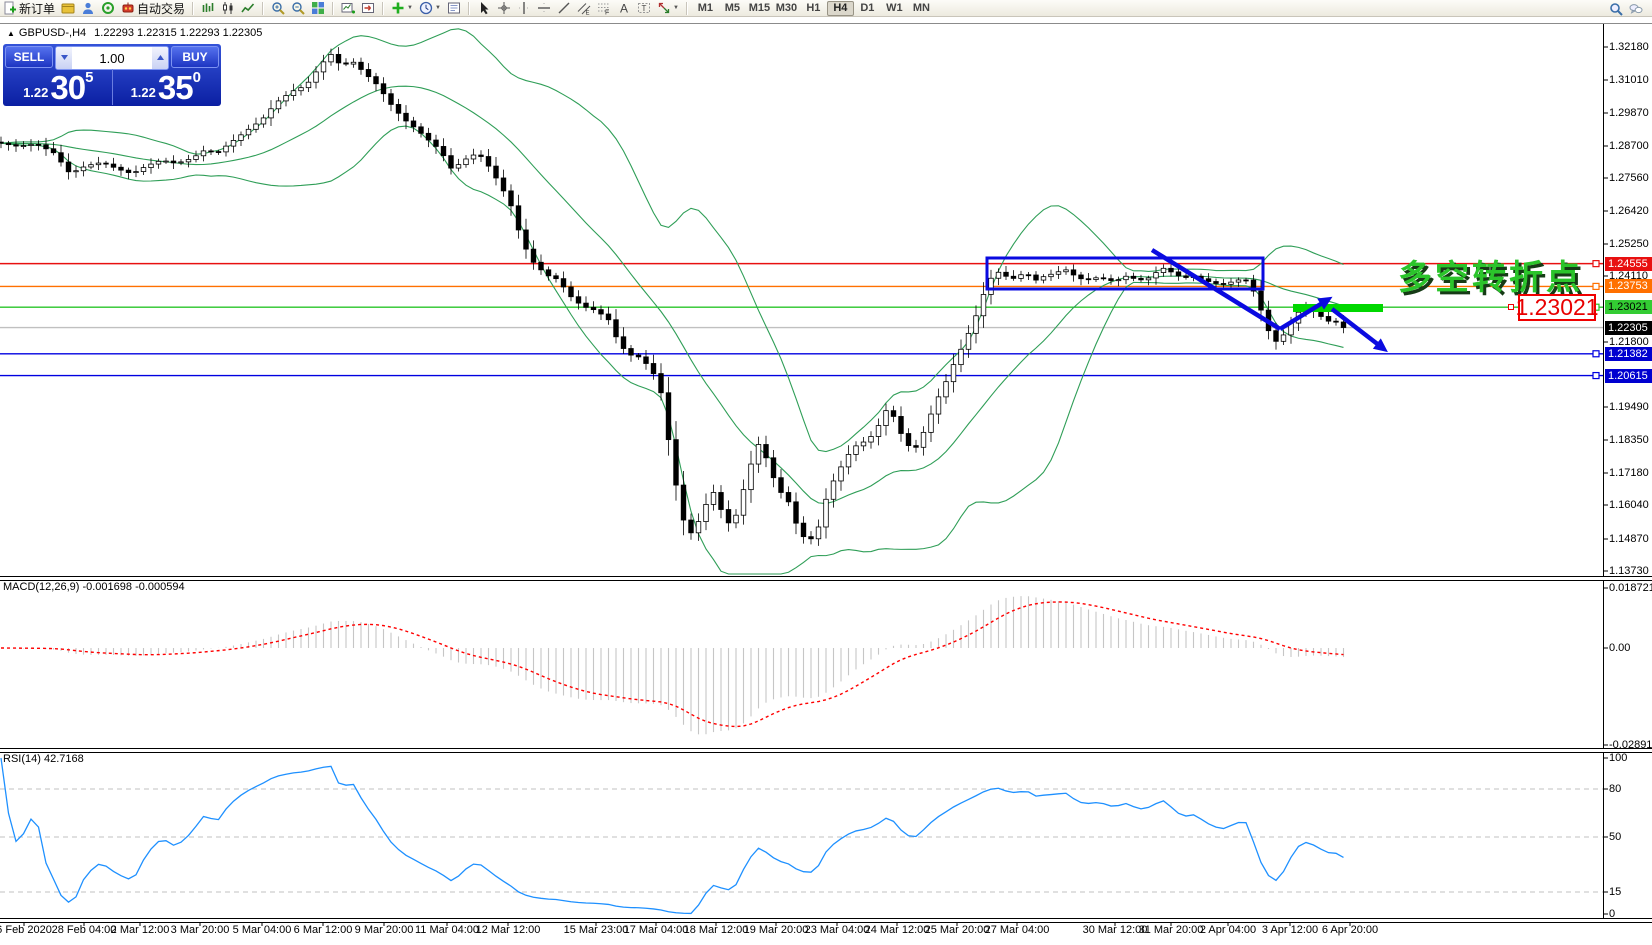 Image resolution: width=1652 pixels, height=945 pixels. Describe the element at coordinates (140, 930) in the screenshot. I see `date-tick-label: 2 Mar 12:00` at that location.